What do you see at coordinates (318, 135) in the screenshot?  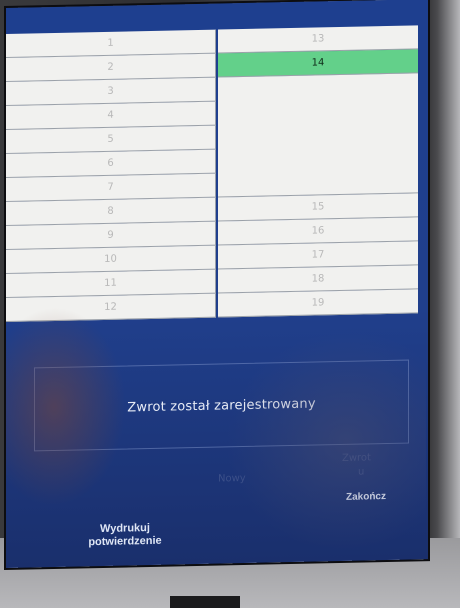 I see `blank-area` at bounding box center [318, 135].